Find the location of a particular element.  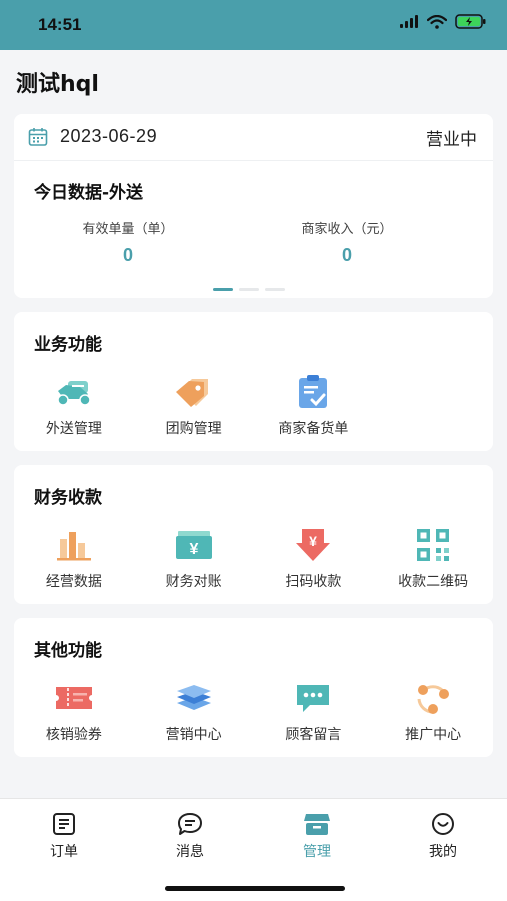

carousel-indicator is located at coordinates (249, 289).